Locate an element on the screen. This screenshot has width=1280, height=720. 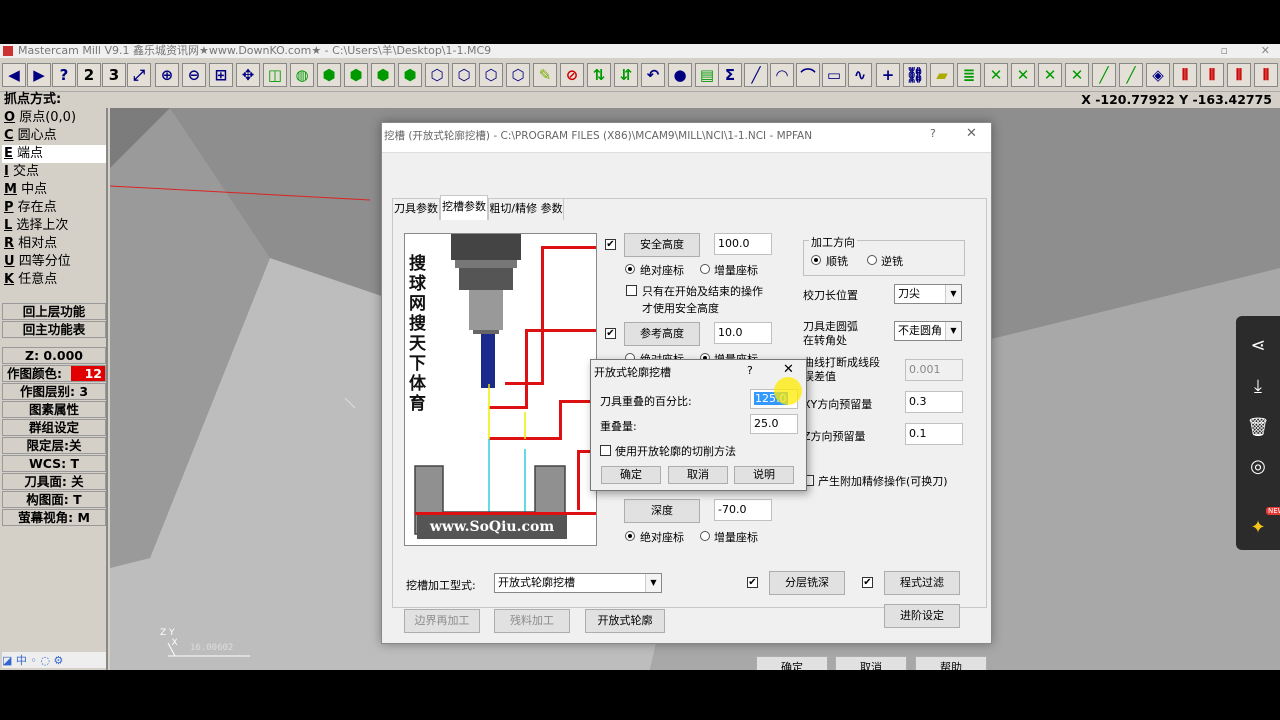
layer-icon: ▤ is located at coordinates (707, 75).